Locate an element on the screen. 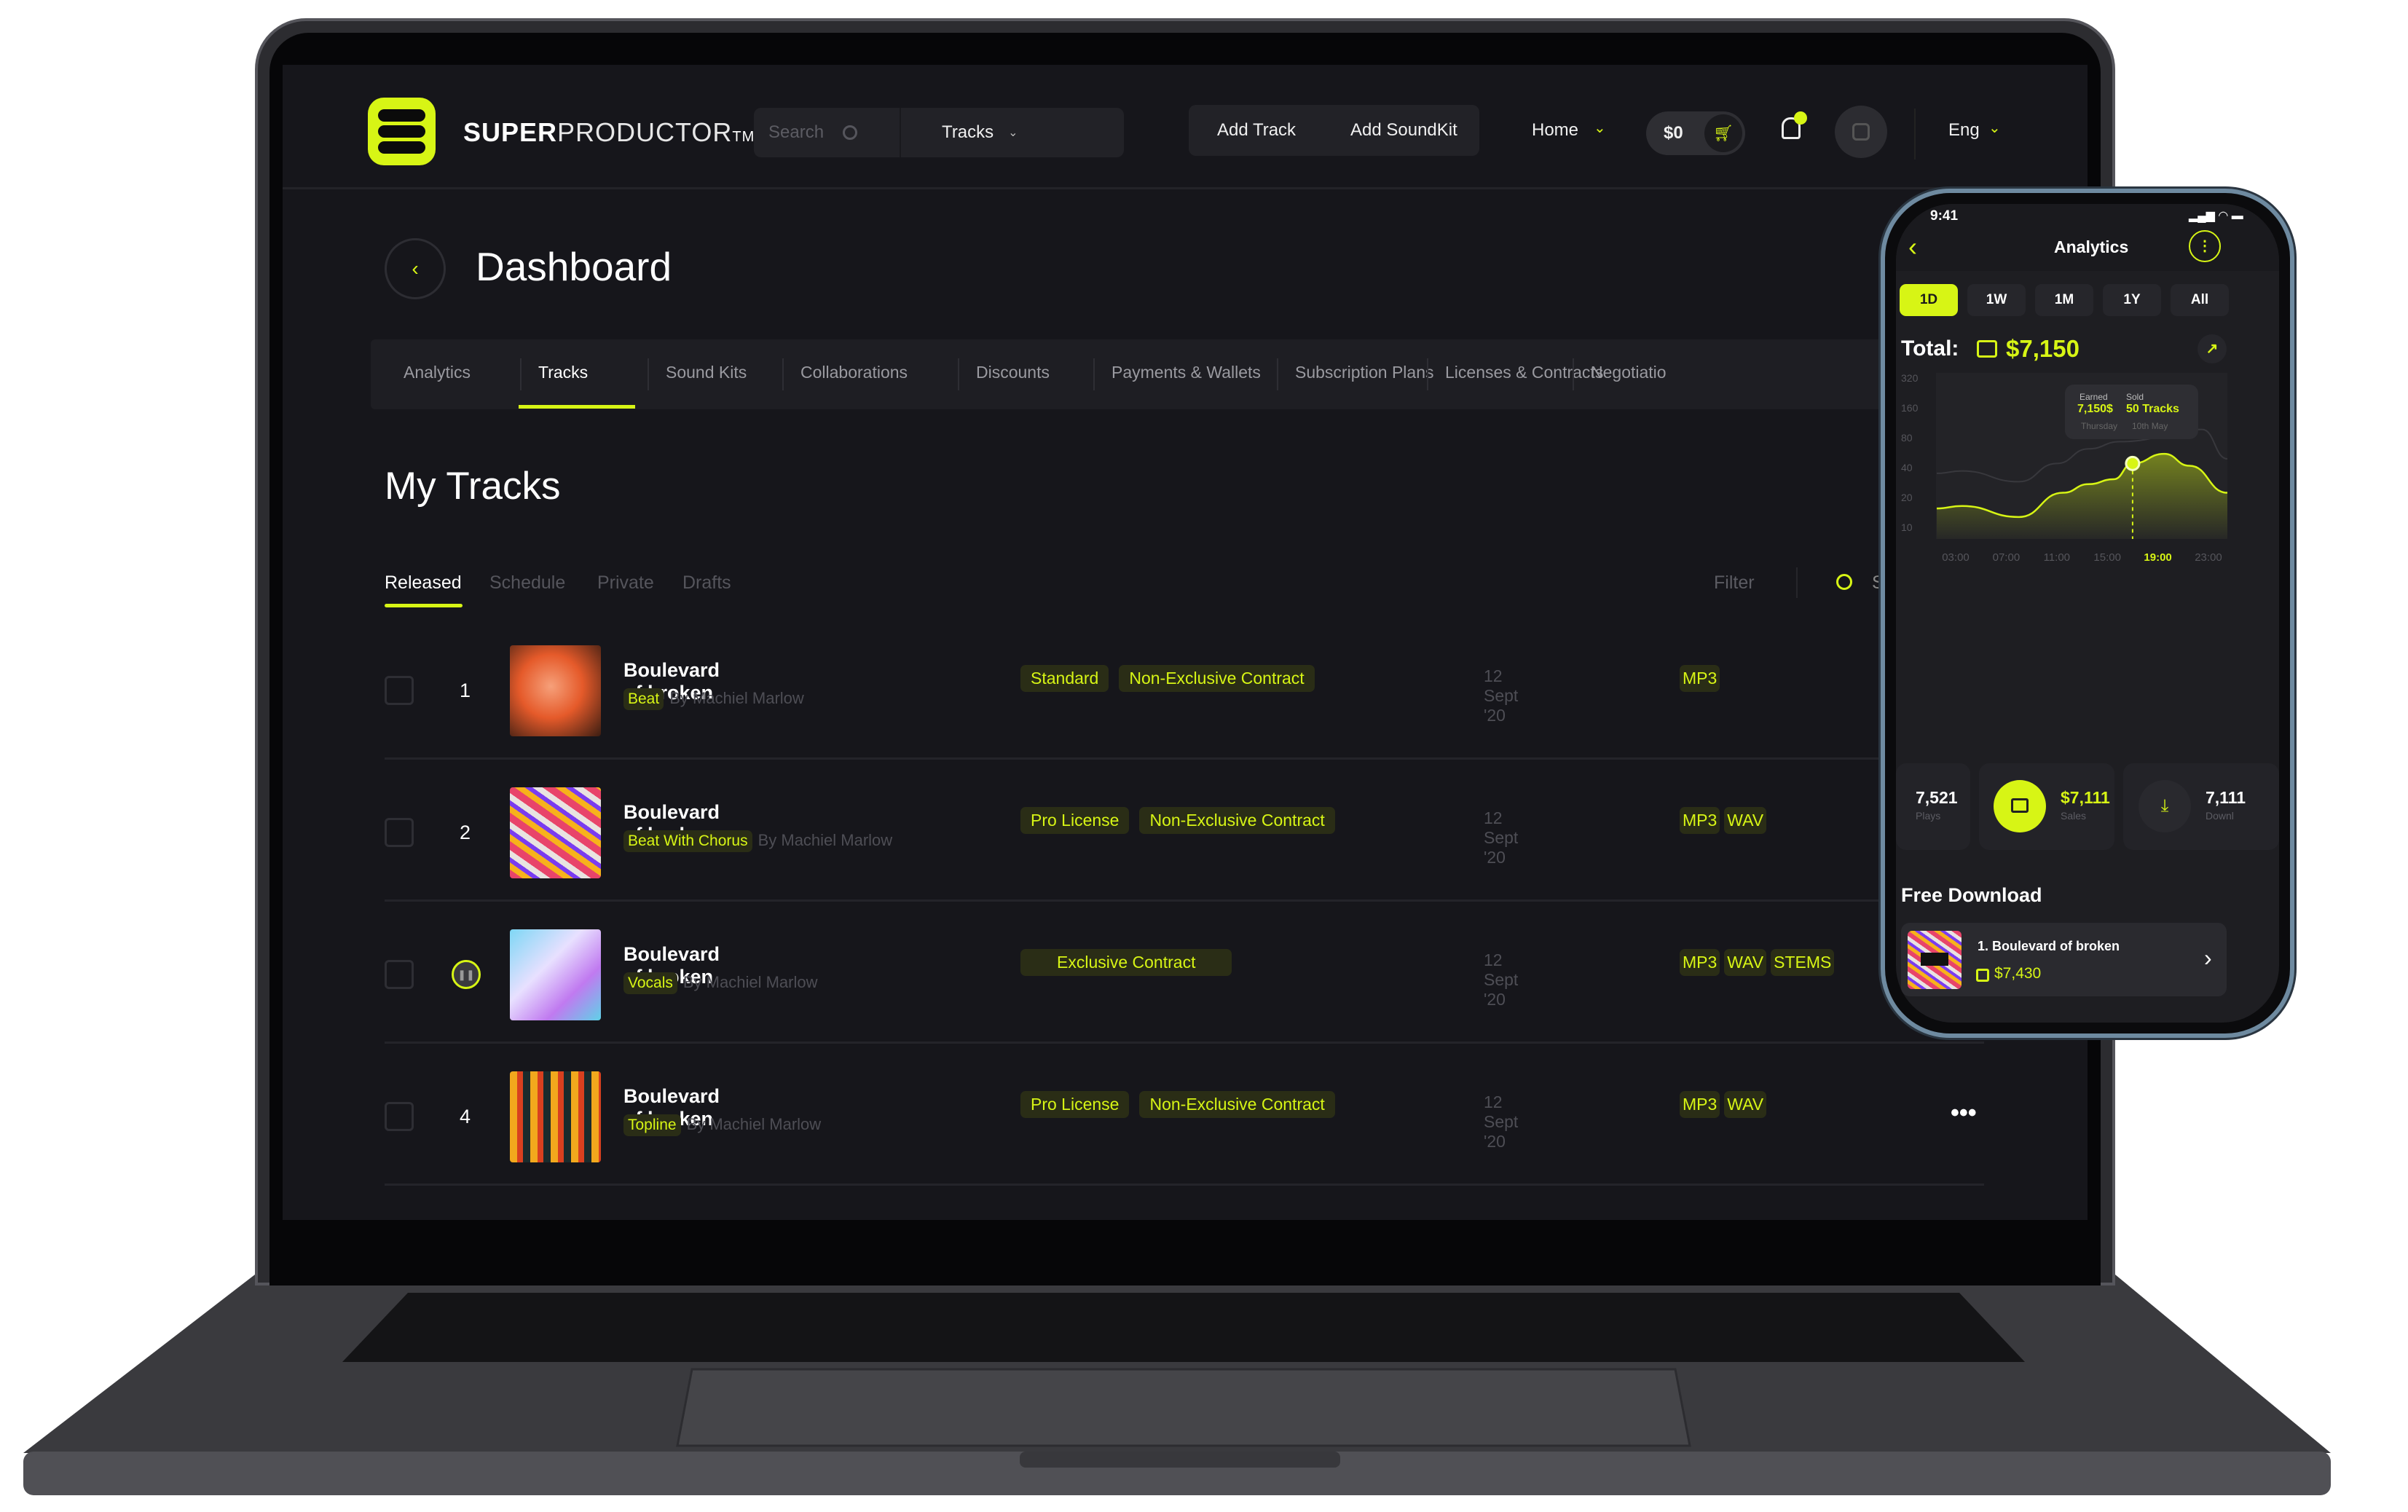 Image resolution: width=2408 pixels, height=1512 pixels. tab-tracks: Tracks is located at coordinates (563, 372).